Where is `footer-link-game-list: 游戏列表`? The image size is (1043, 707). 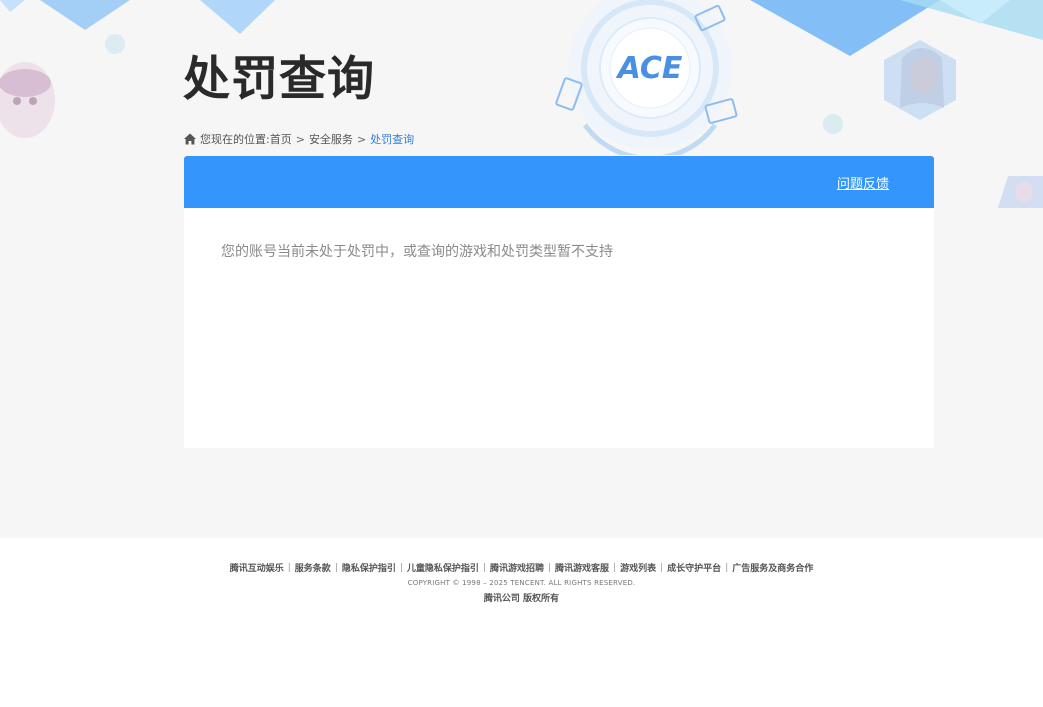 footer-link-game-list: 游戏列表 is located at coordinates (638, 567).